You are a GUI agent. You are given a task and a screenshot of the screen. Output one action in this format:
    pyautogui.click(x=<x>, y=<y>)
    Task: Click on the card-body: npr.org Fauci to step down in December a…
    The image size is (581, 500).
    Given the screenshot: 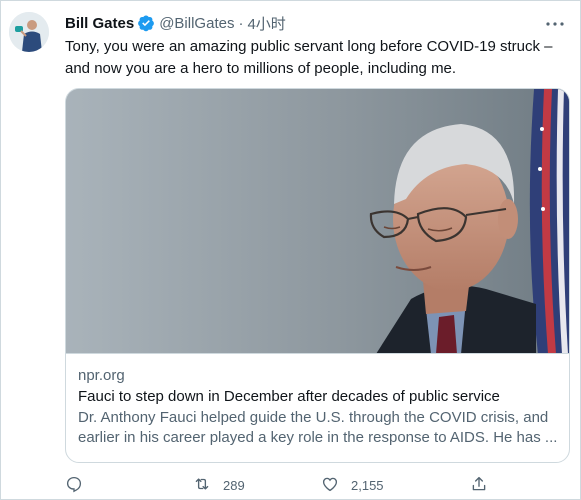 What is the action you would take?
    pyautogui.click(x=318, y=407)
    